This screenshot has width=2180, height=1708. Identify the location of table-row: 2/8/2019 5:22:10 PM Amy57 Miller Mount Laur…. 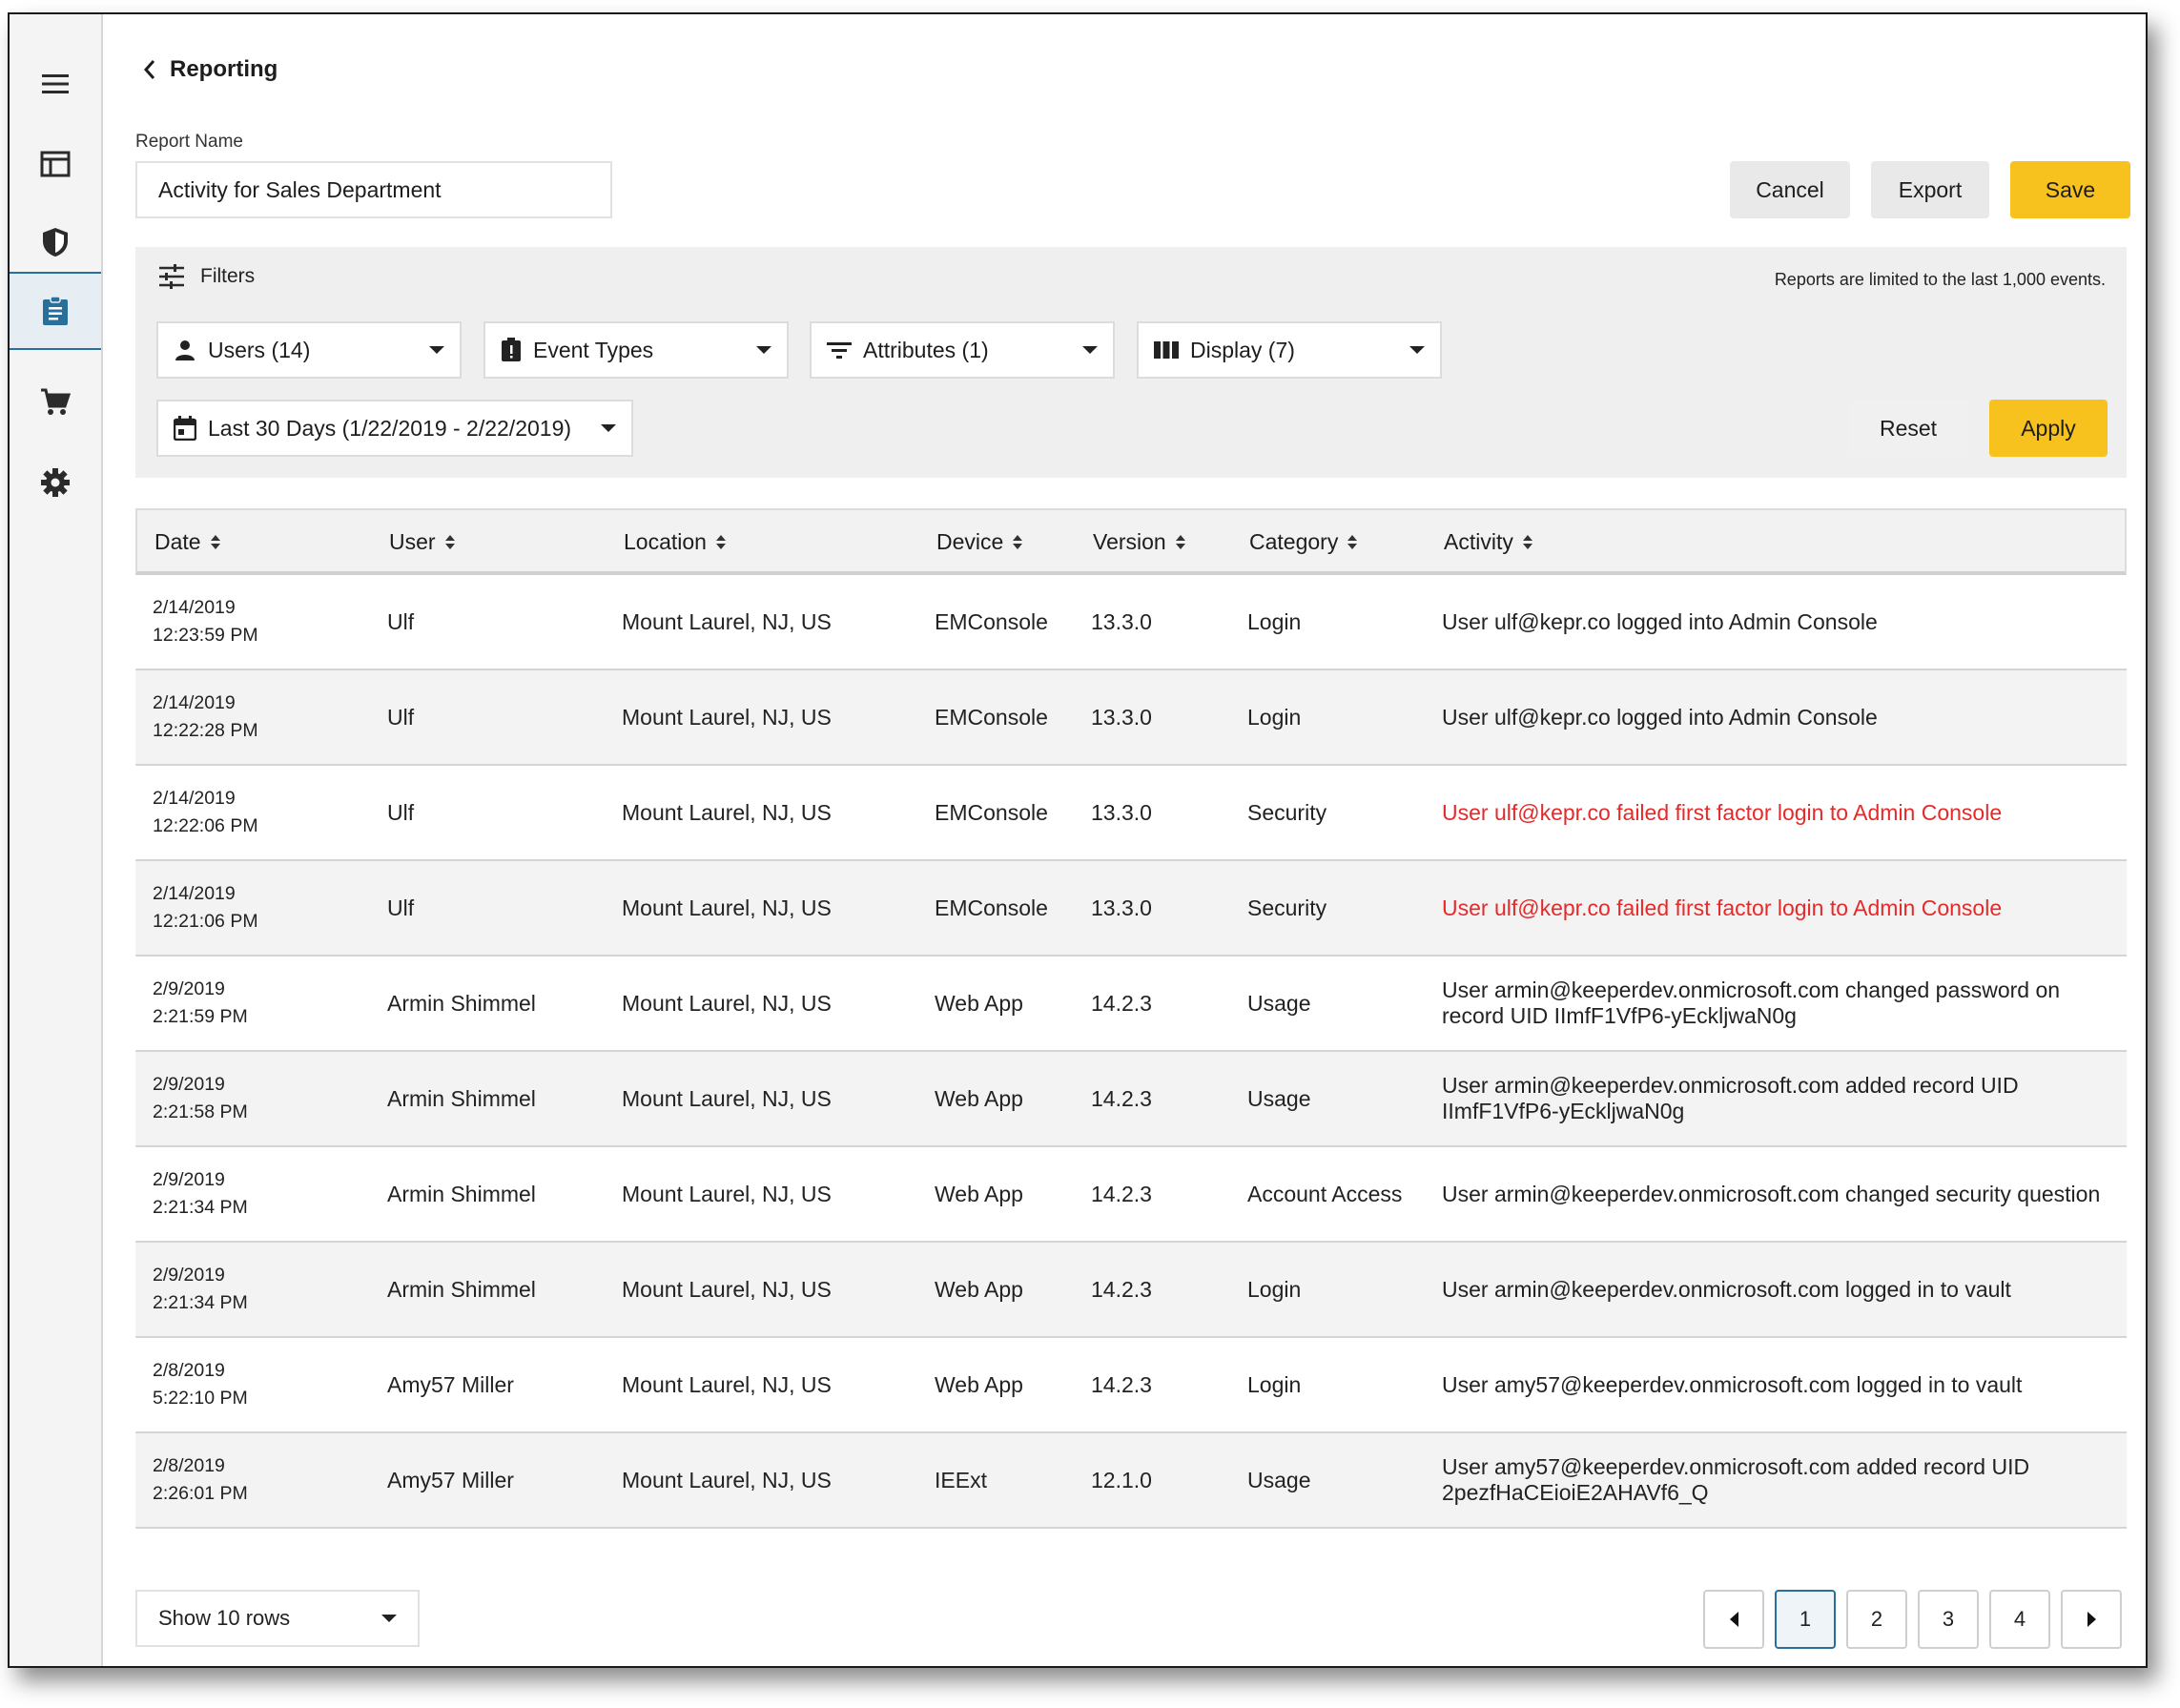
(1131, 1385).